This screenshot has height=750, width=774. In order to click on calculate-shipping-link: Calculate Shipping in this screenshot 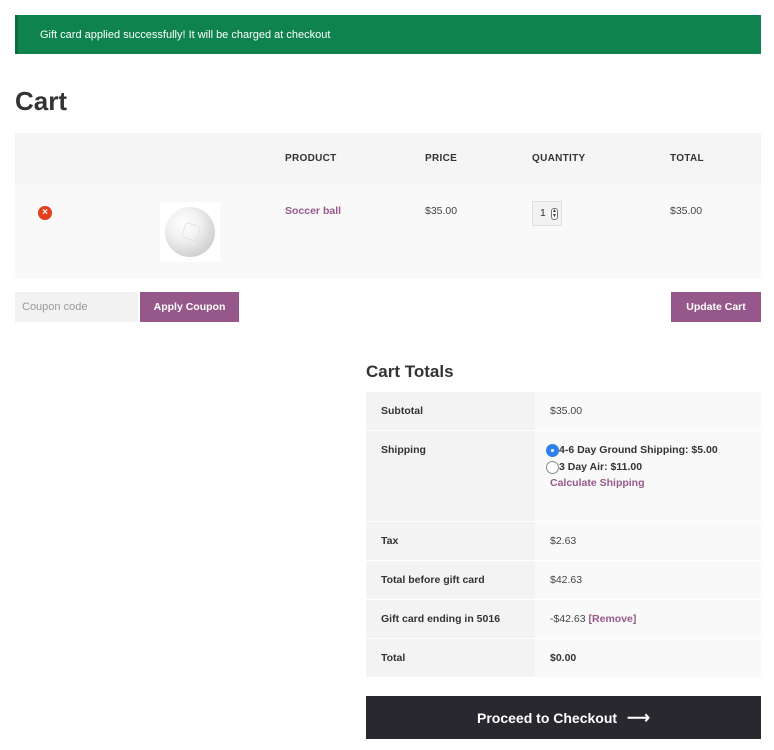, I will do `click(597, 483)`.